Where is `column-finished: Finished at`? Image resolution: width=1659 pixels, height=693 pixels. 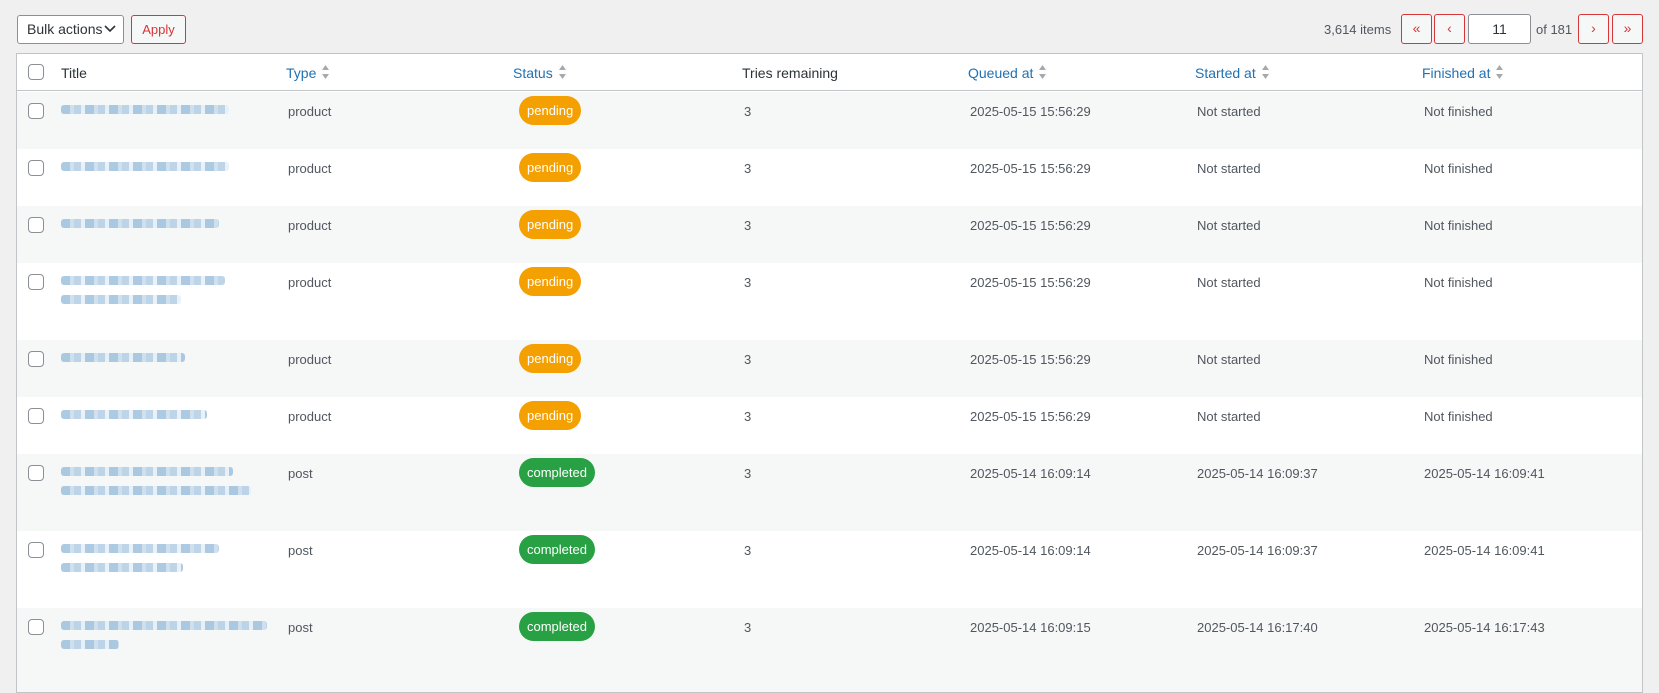
column-finished: Finished at is located at coordinates (1463, 73).